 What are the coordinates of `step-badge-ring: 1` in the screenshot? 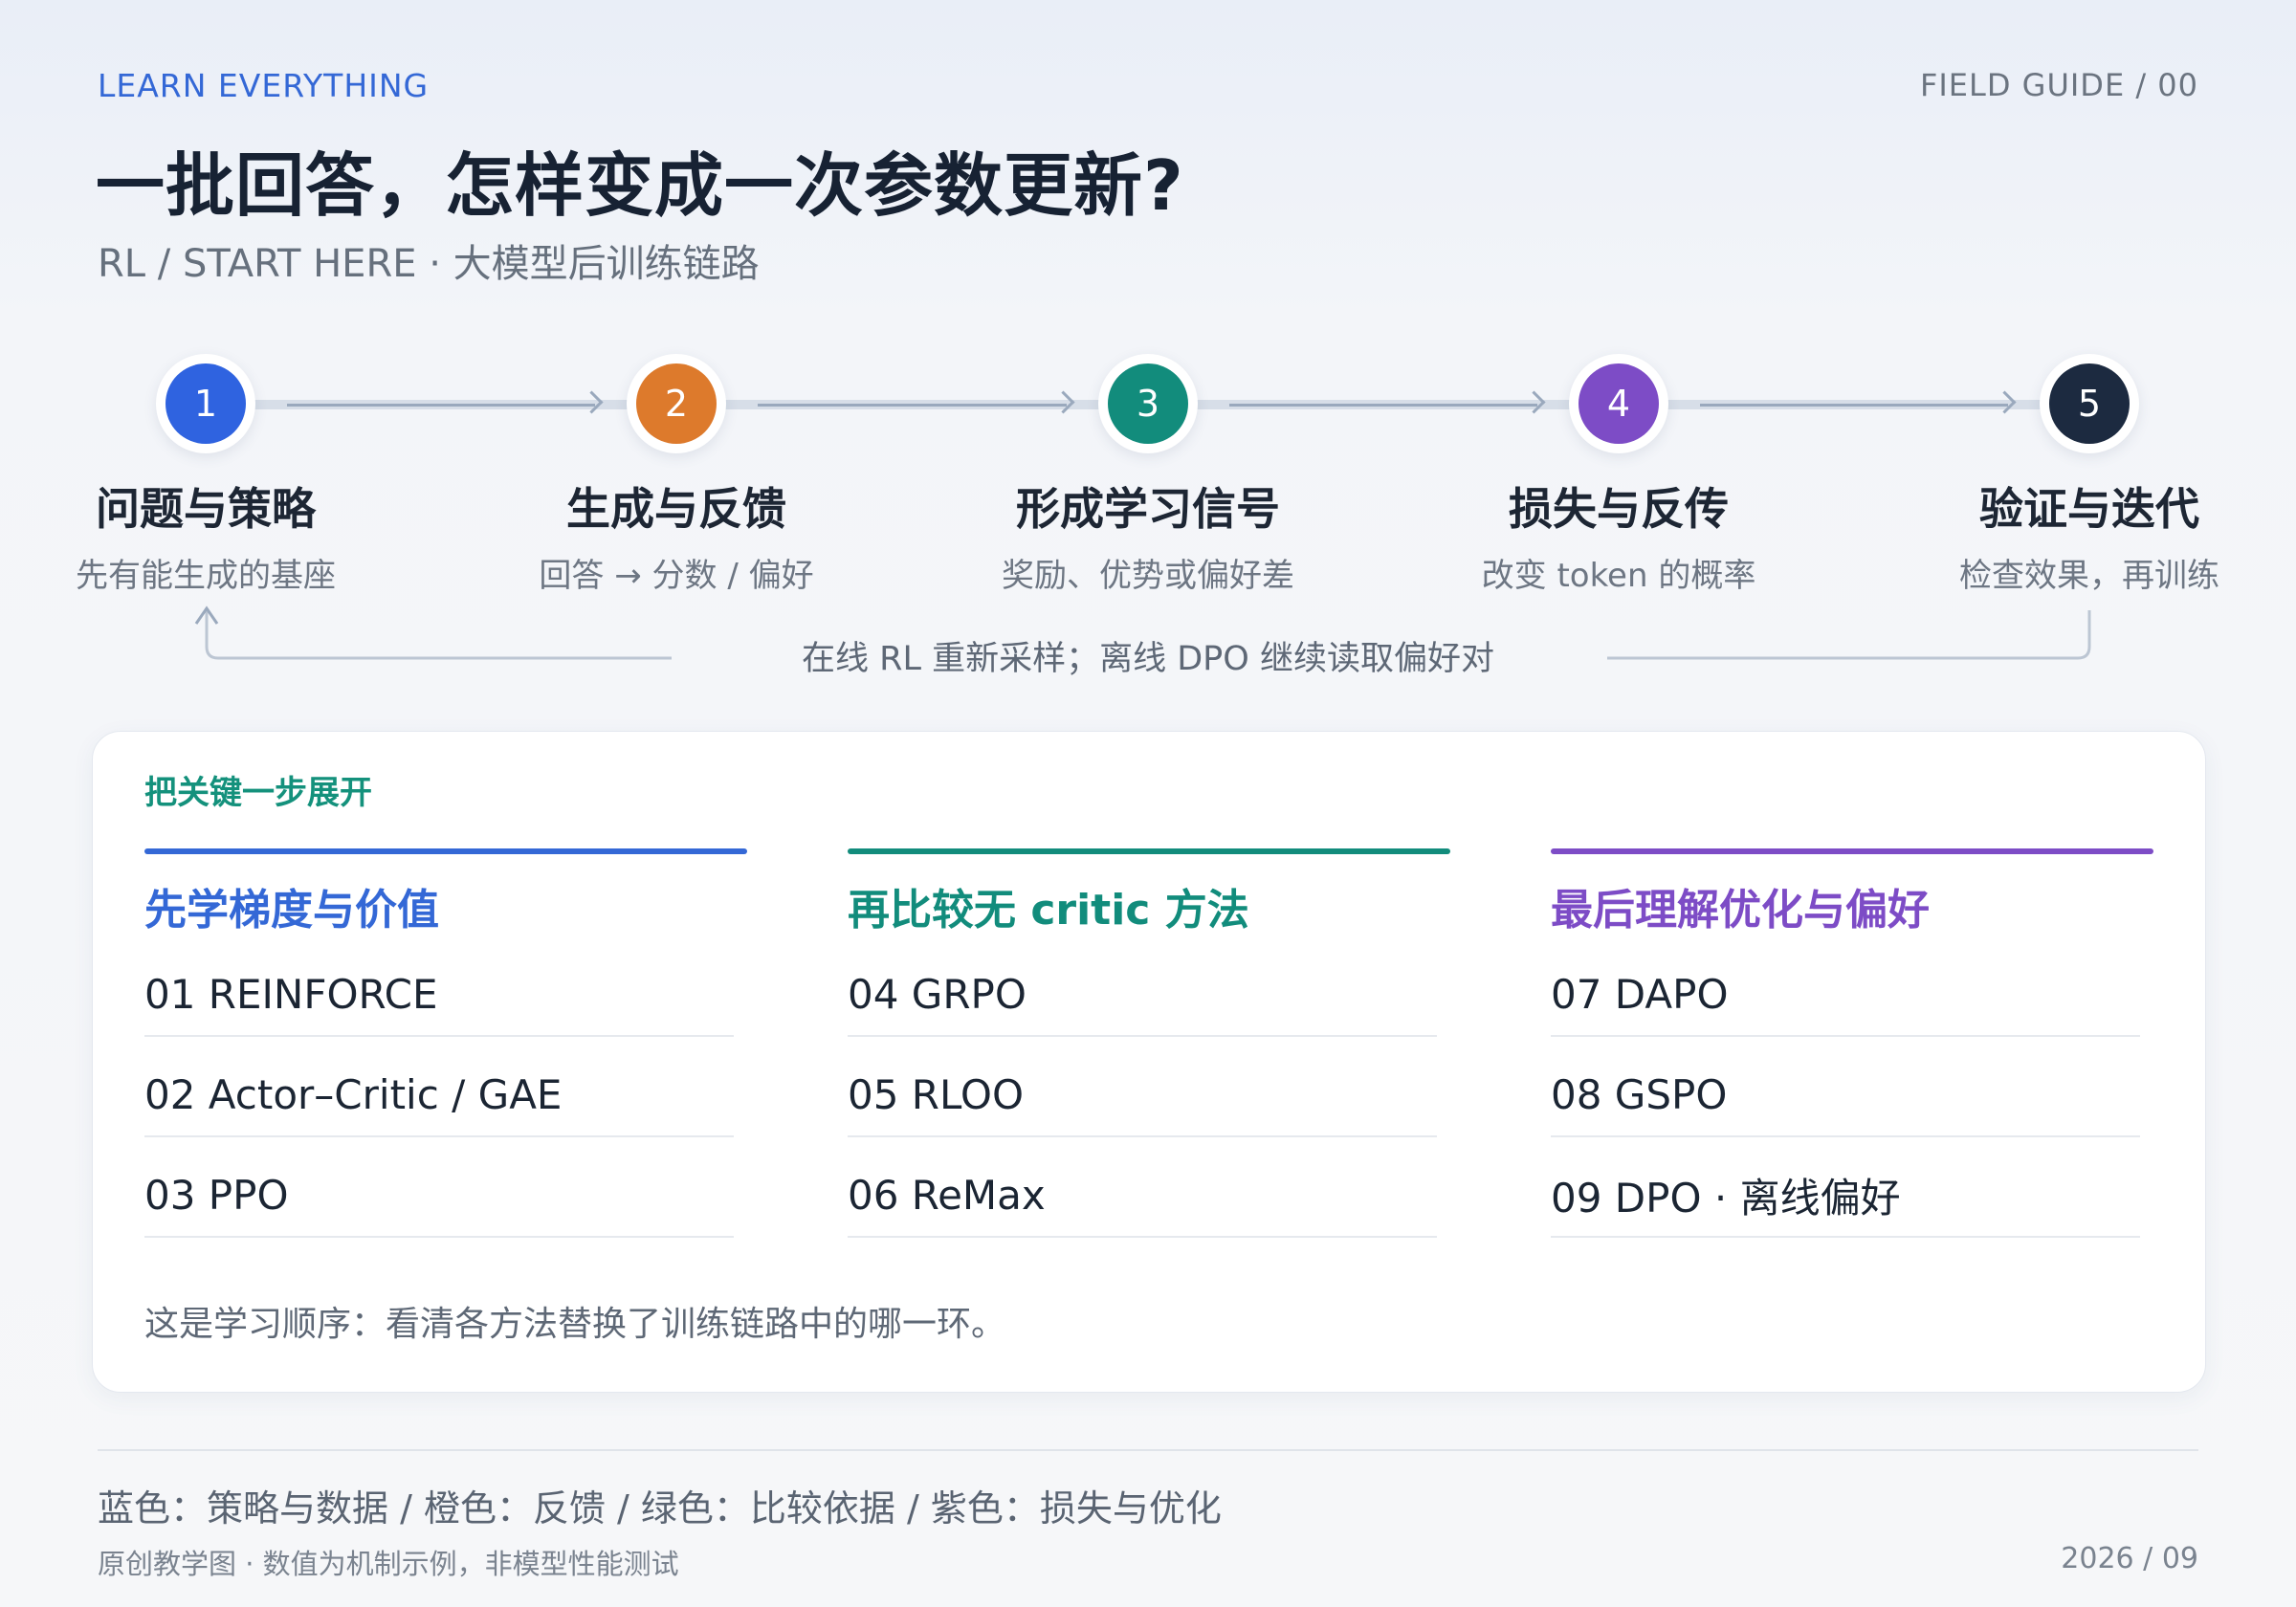 It's located at (206, 403).